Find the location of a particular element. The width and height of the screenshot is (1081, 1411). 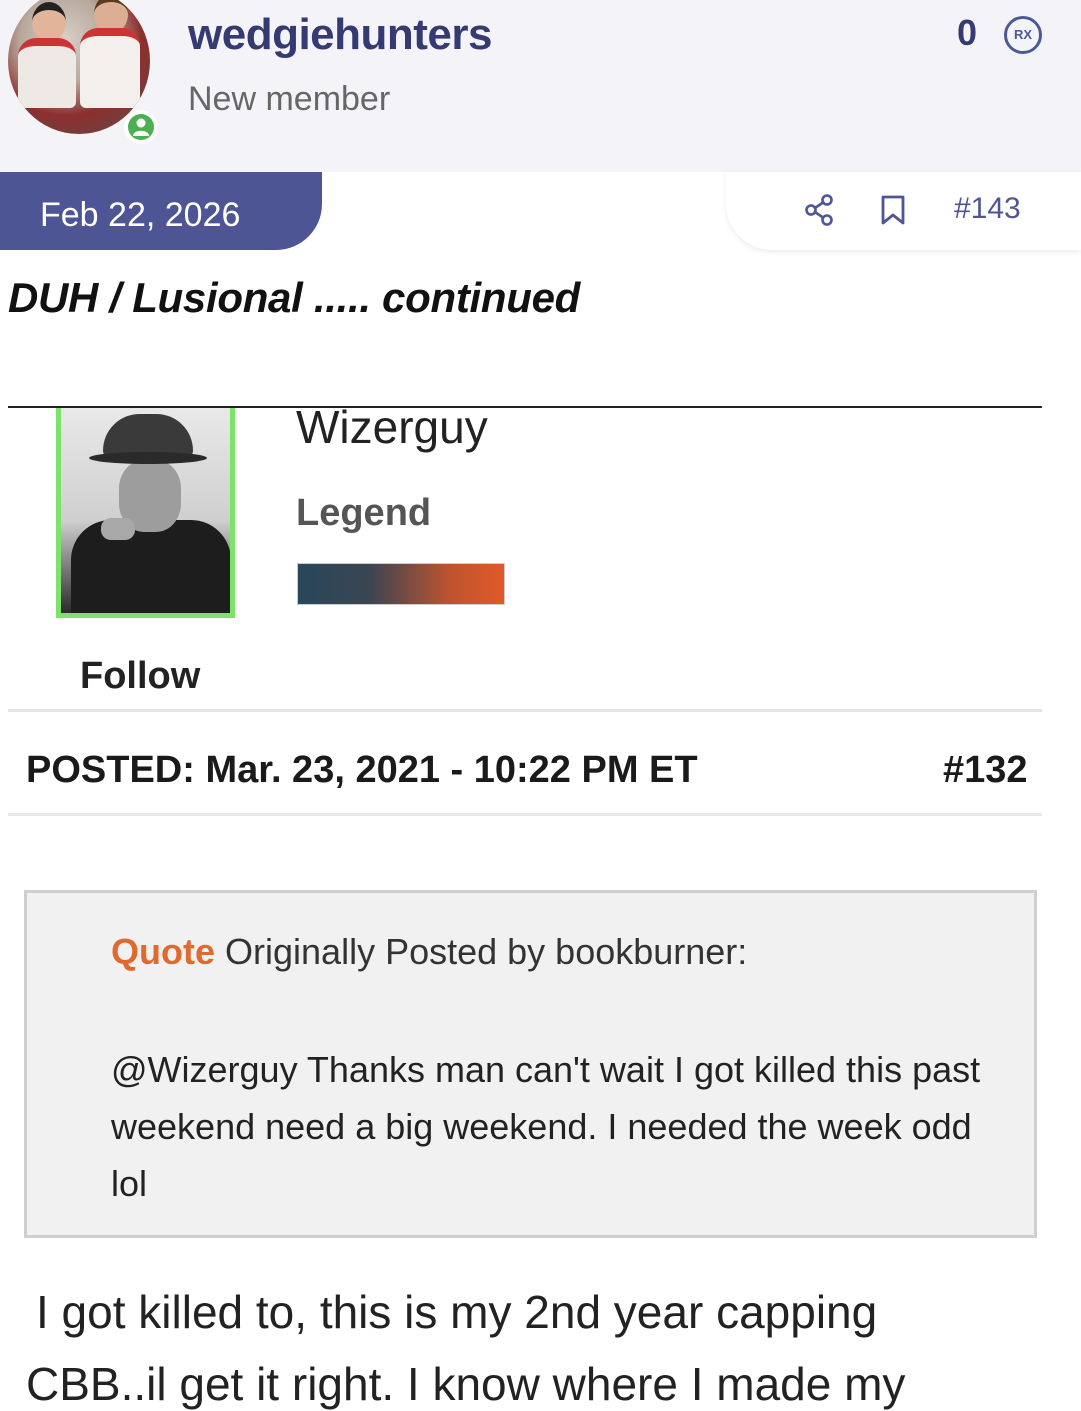

rx-badge-icon: RX is located at coordinates (1023, 35).